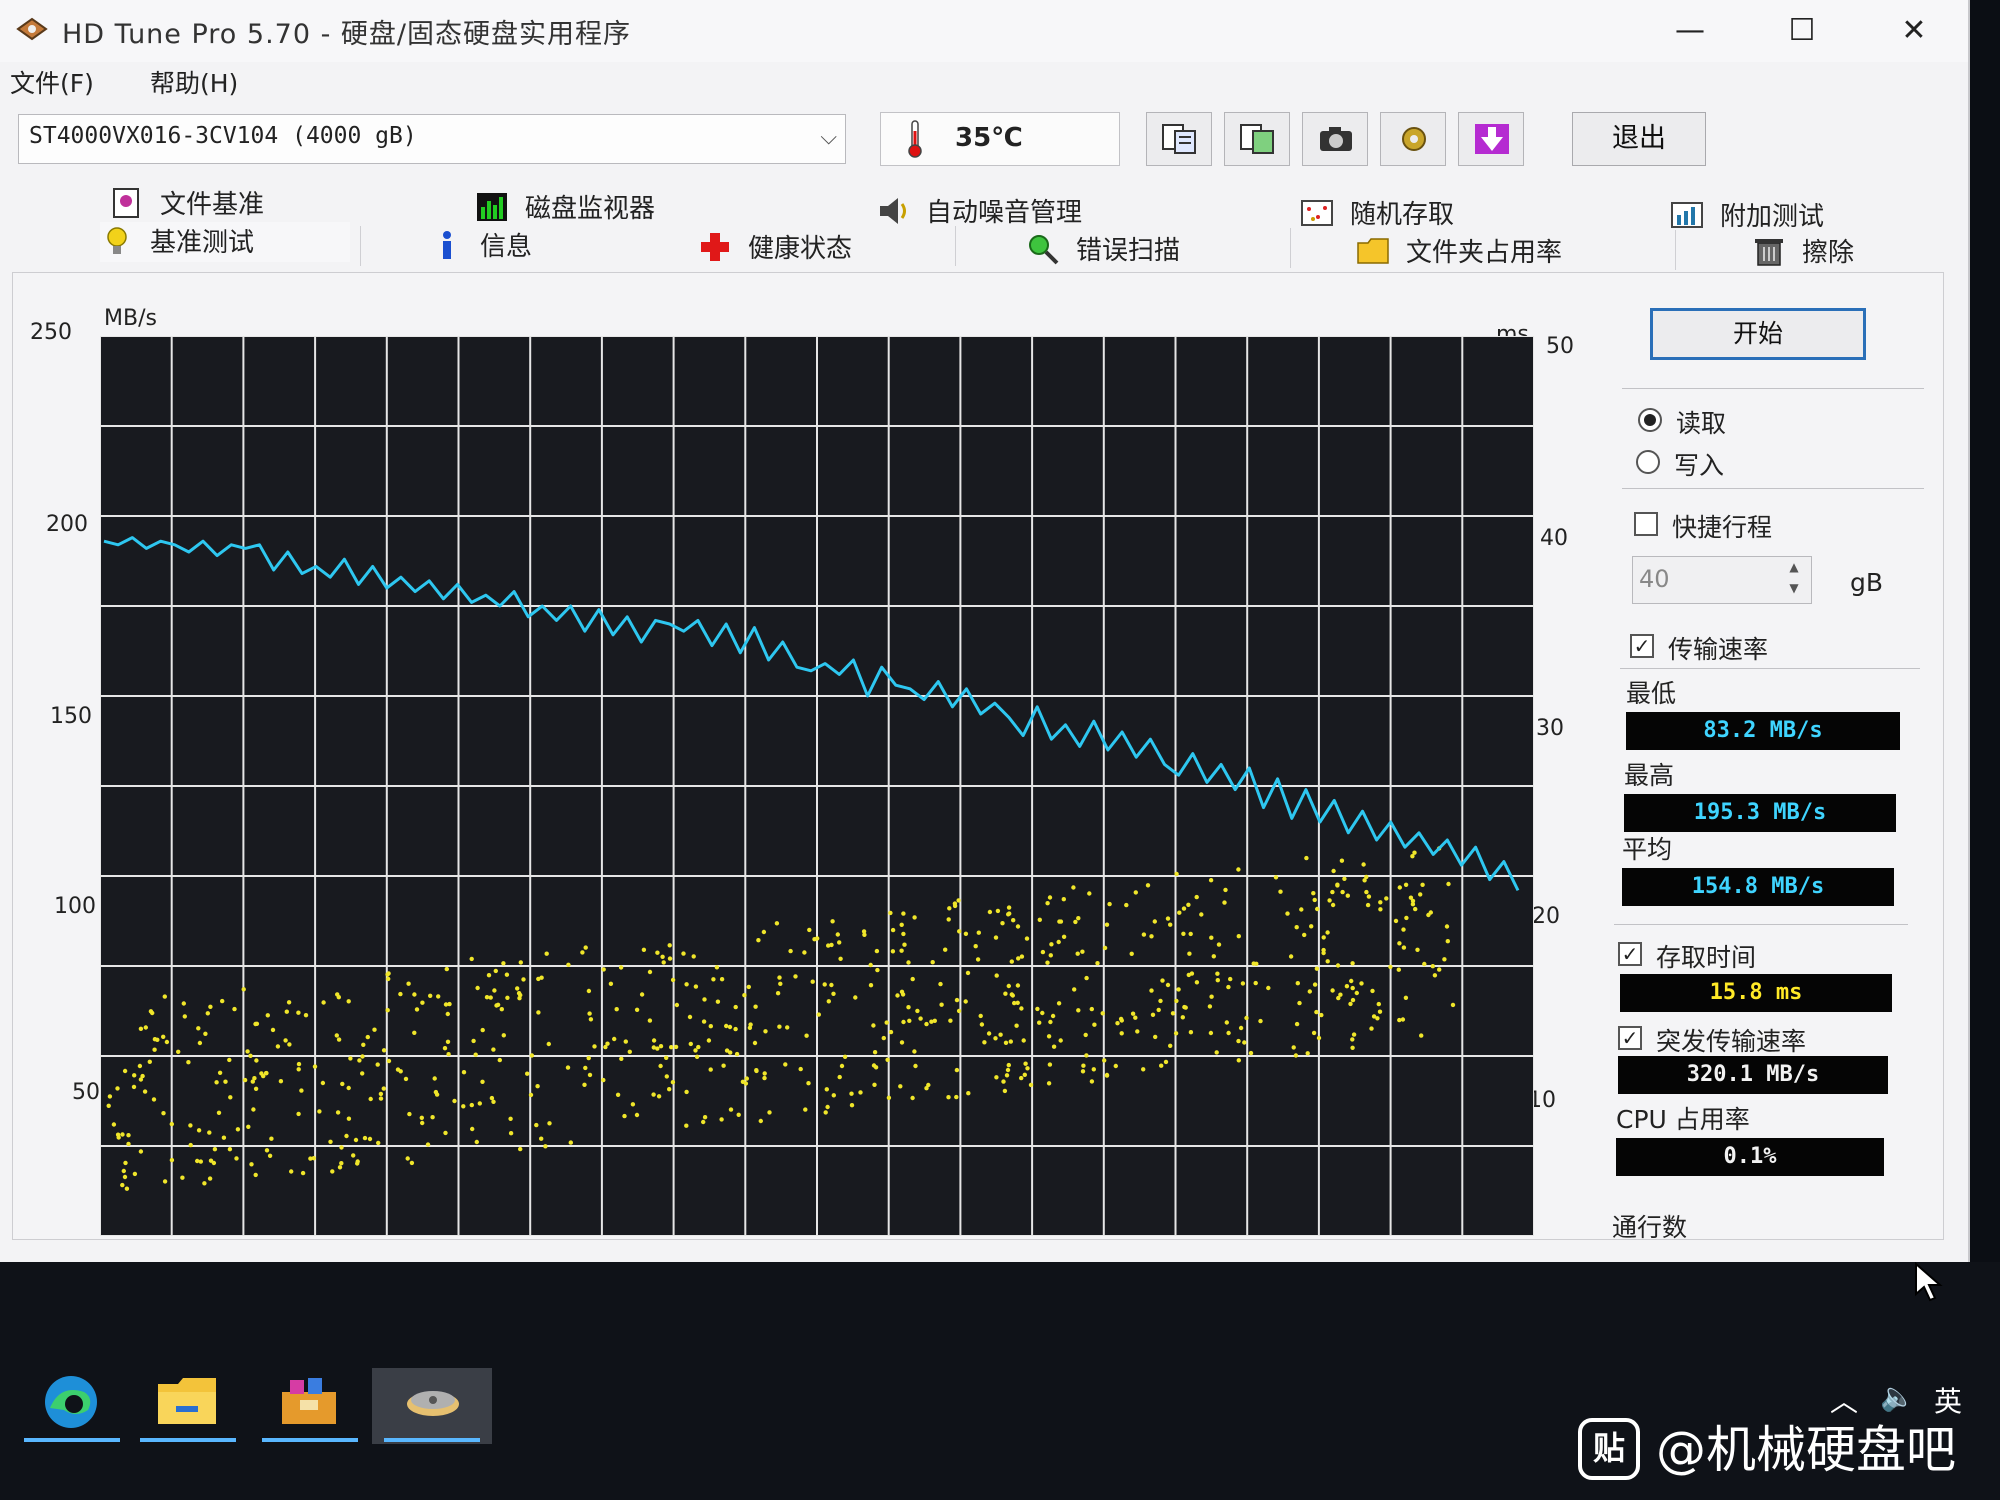 The height and width of the screenshot is (1500, 2000). What do you see at coordinates (481, 246) in the screenshot?
I see `tab-info: 信息` at bounding box center [481, 246].